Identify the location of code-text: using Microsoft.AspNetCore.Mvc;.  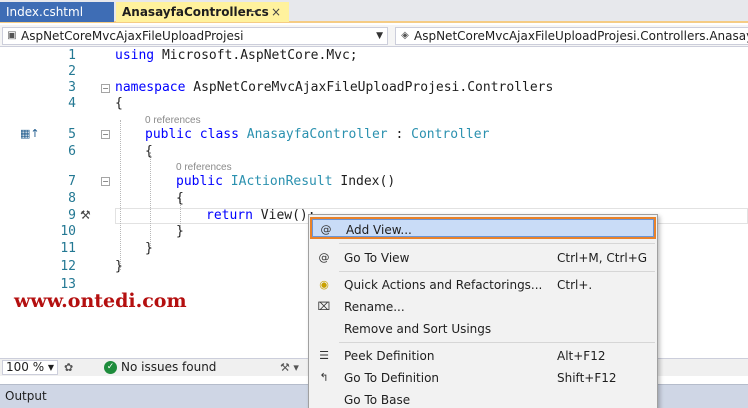
(236, 55).